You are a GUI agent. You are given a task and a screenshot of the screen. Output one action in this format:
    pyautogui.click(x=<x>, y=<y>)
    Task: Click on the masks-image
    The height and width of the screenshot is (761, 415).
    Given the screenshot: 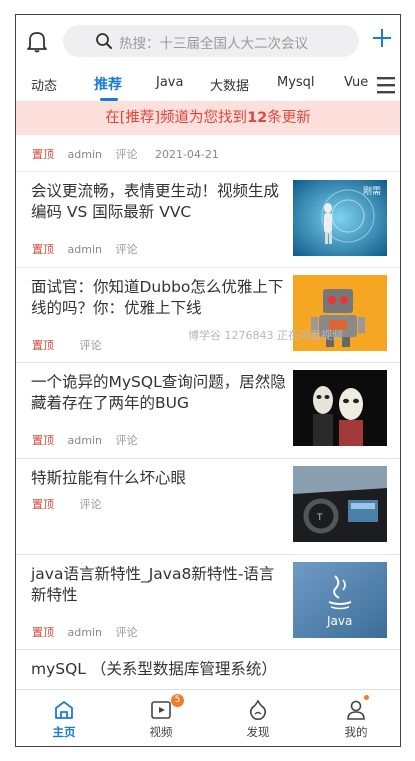 What is the action you would take?
    pyautogui.click(x=340, y=408)
    